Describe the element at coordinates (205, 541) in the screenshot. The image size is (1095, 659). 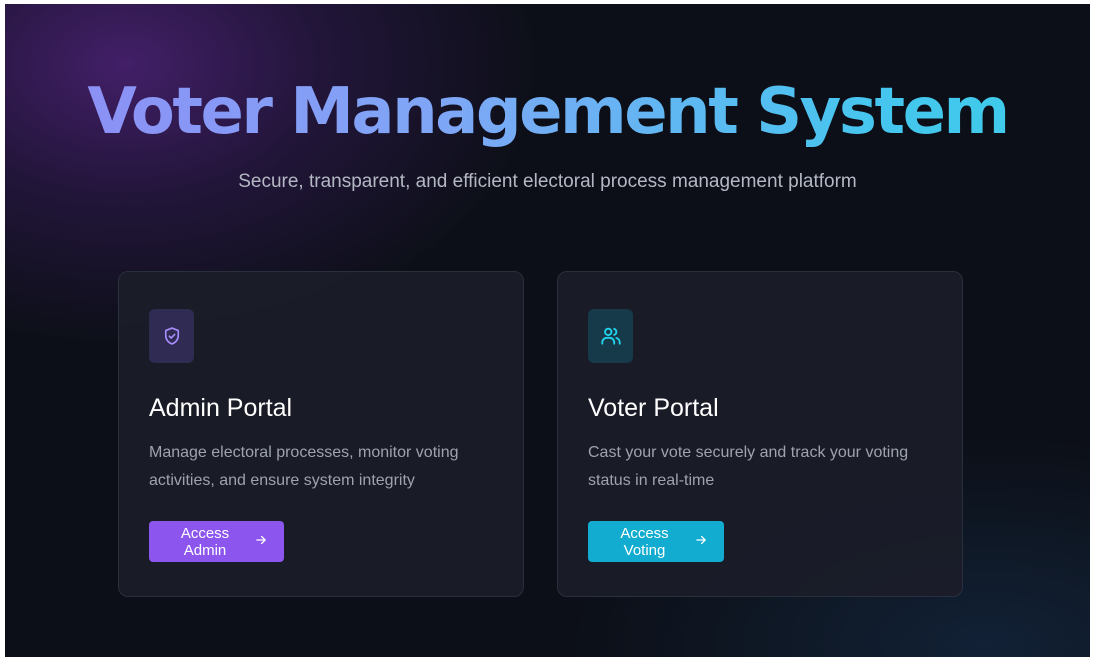
I see `access-admin-label: Access Admin` at that location.